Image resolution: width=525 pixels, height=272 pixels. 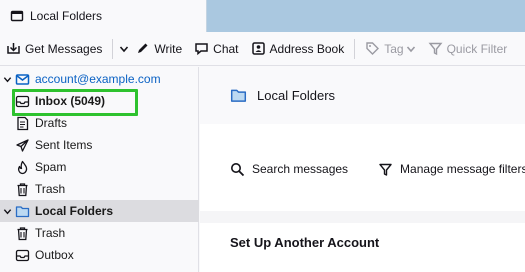 I want to click on folder-item-outbox: Outbox, so click(x=99, y=255).